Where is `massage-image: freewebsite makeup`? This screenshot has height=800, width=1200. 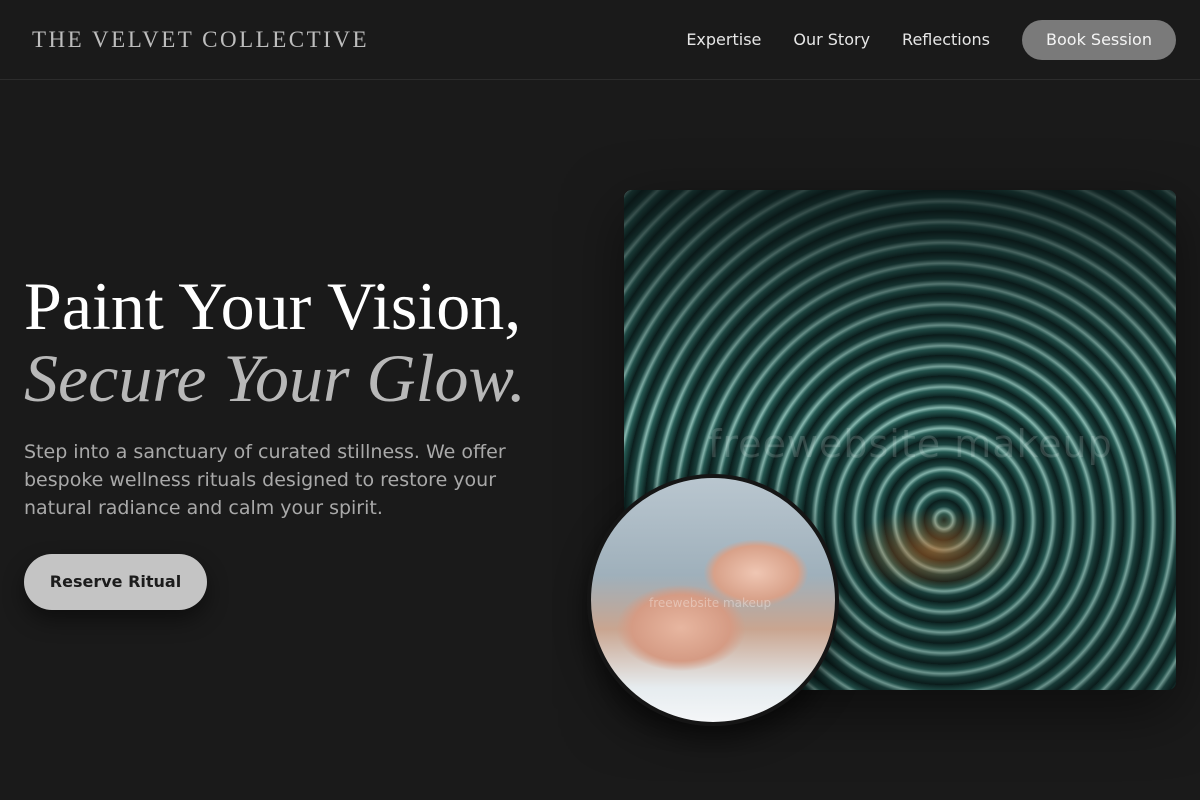 massage-image: freewebsite makeup is located at coordinates (713, 600).